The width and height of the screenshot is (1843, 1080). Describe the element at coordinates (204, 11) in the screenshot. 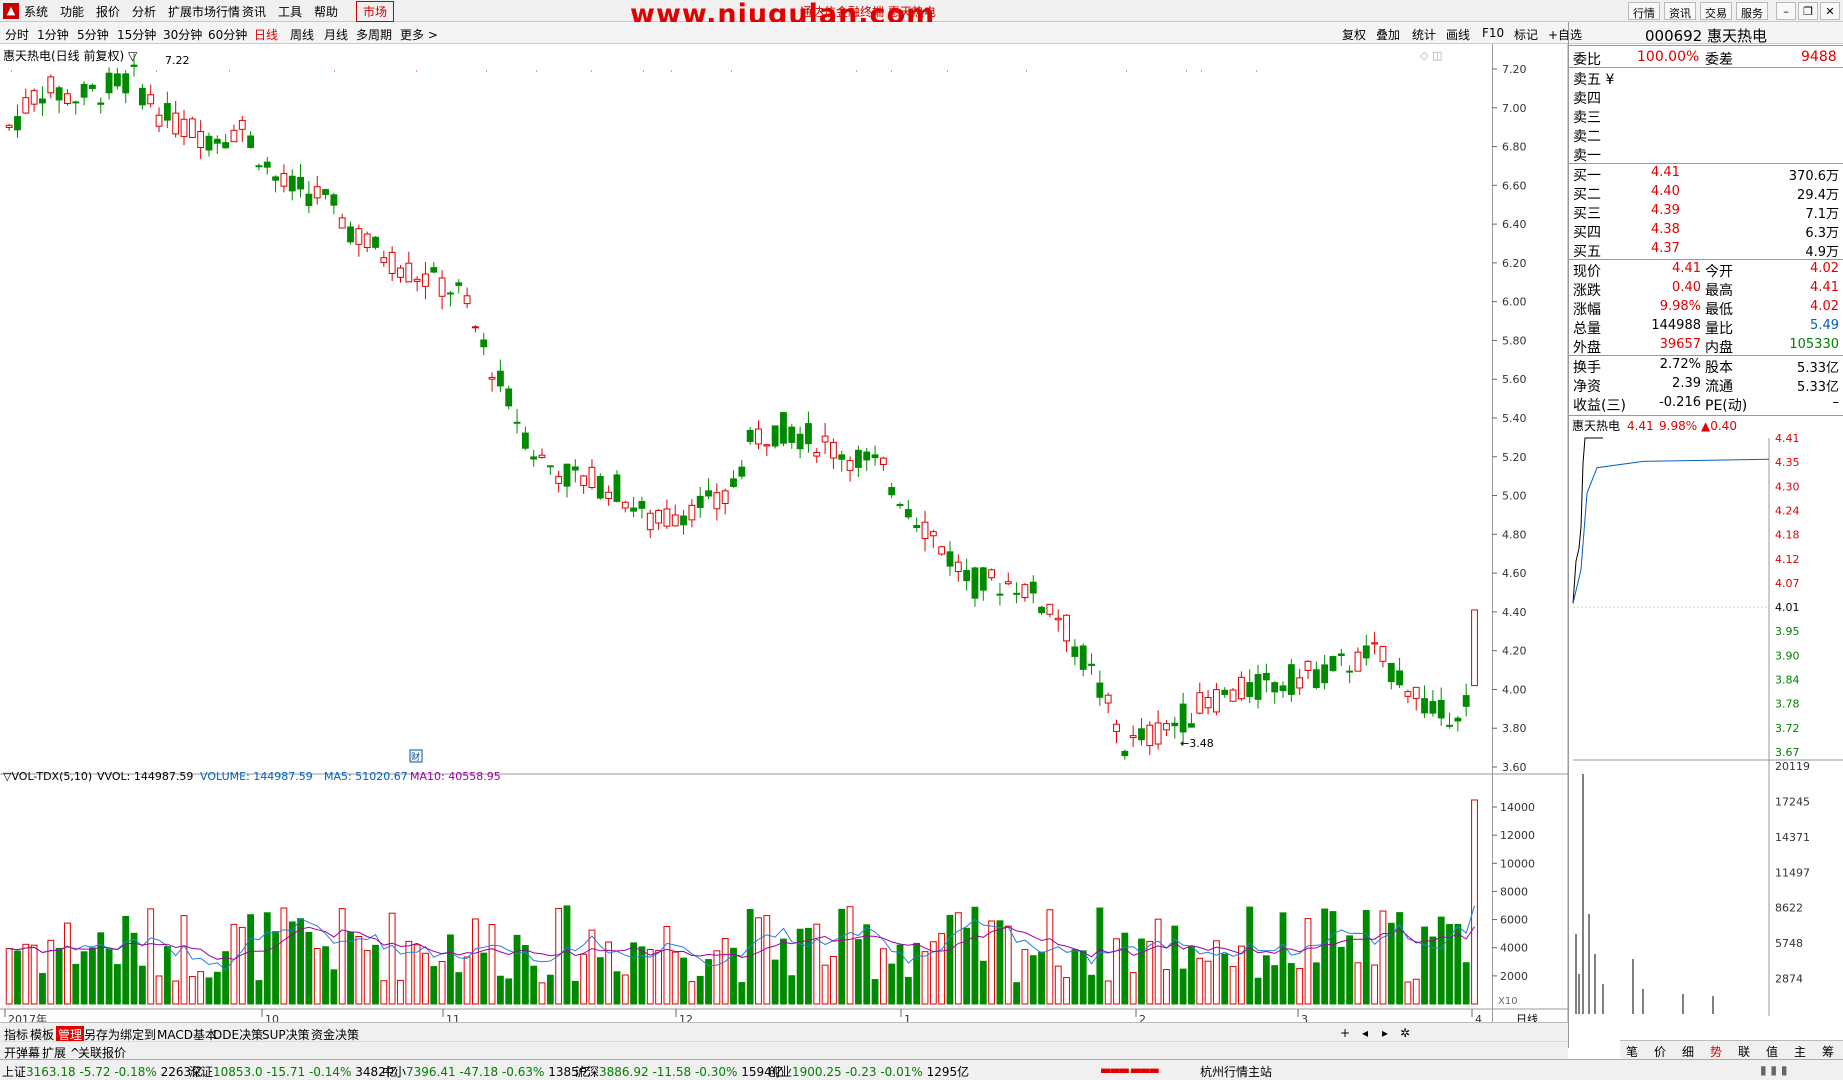

I see `menu-ext-market: 扩展市场行情` at that location.